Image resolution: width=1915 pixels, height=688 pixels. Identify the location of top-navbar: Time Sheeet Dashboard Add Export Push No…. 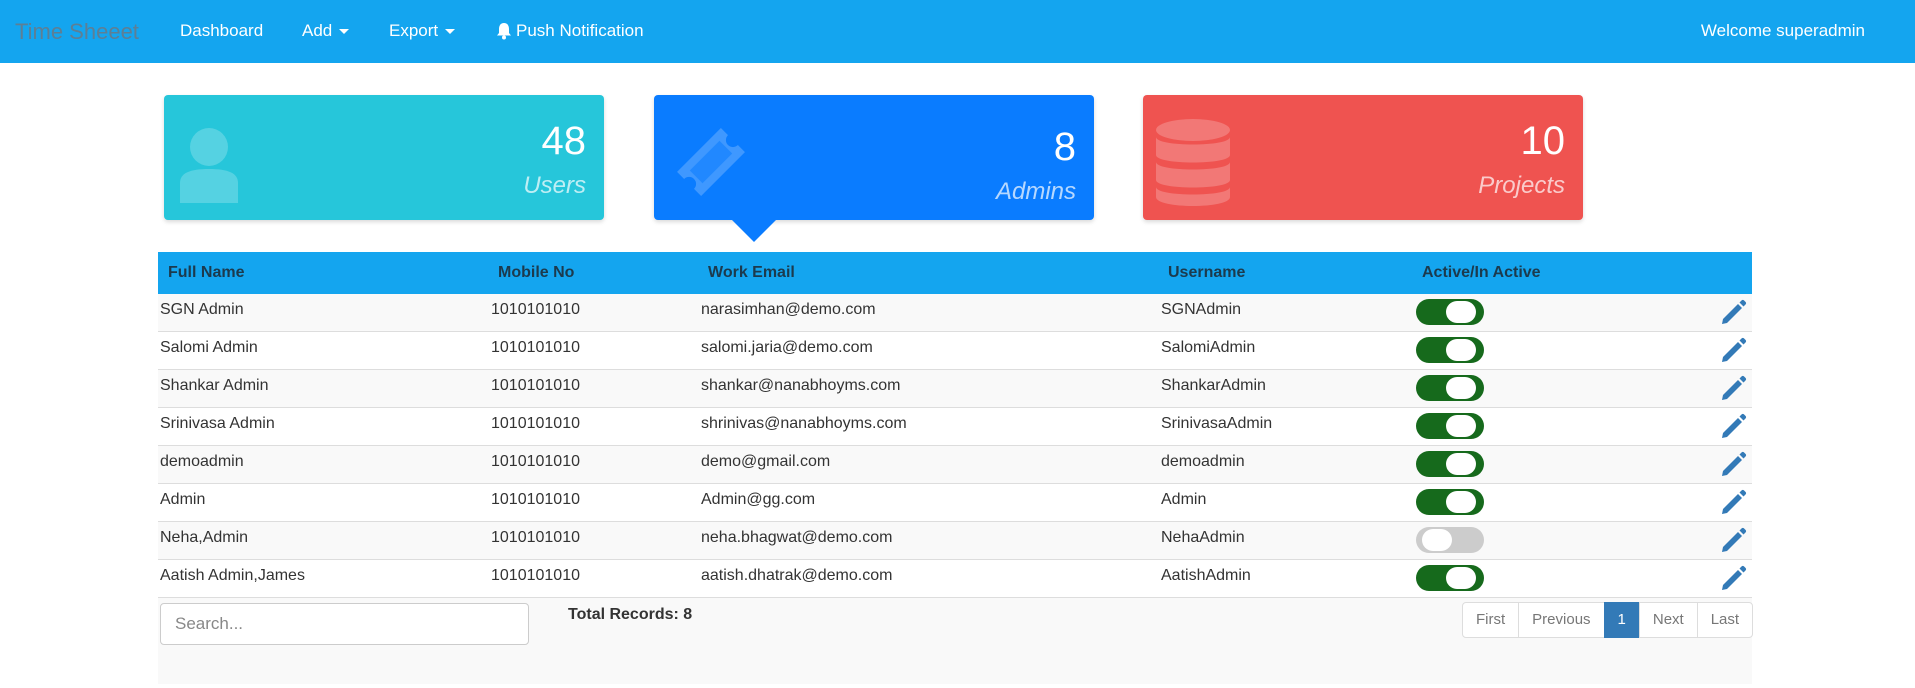
(957, 31).